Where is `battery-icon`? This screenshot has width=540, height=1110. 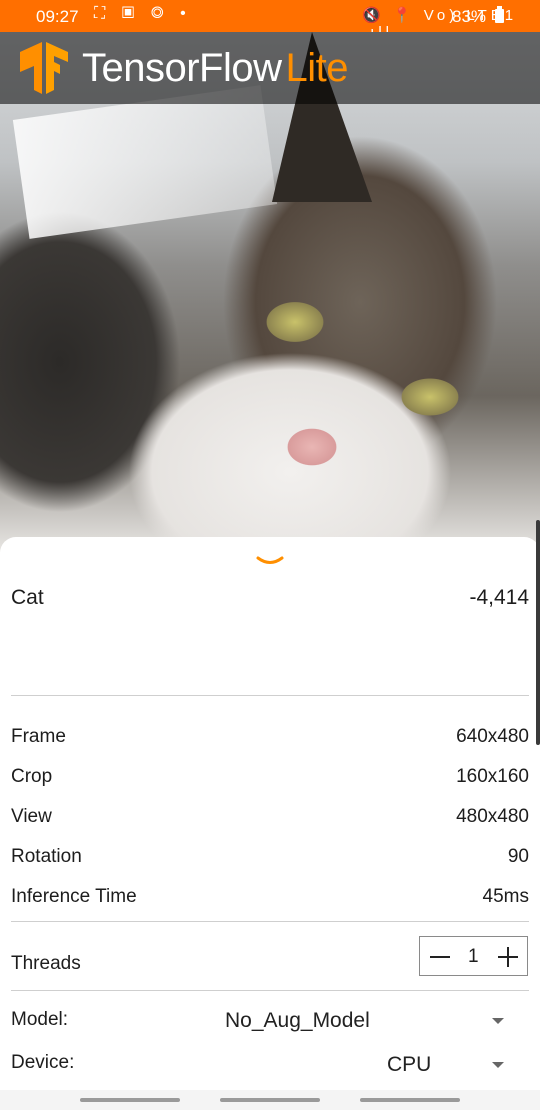
battery-icon is located at coordinates (499, 14).